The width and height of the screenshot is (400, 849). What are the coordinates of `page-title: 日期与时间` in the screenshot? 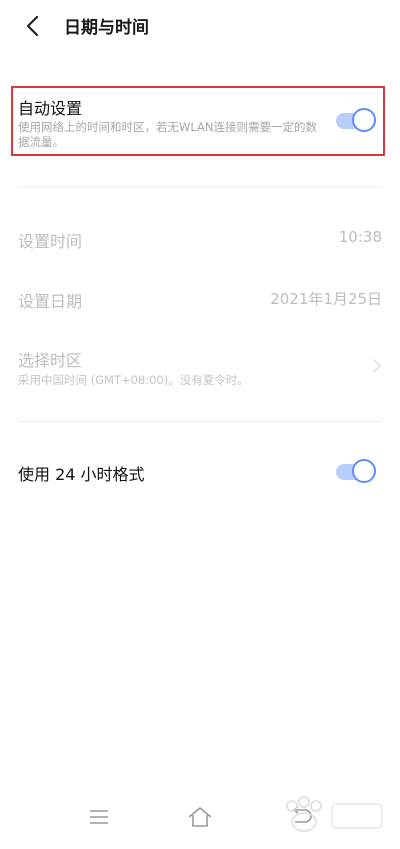 It's located at (106, 28).